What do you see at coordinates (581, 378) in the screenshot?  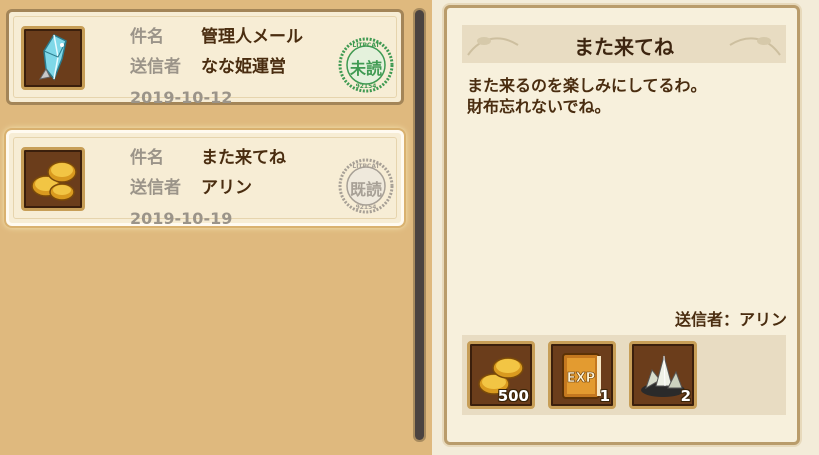 I see `svg-text: EXP` at bounding box center [581, 378].